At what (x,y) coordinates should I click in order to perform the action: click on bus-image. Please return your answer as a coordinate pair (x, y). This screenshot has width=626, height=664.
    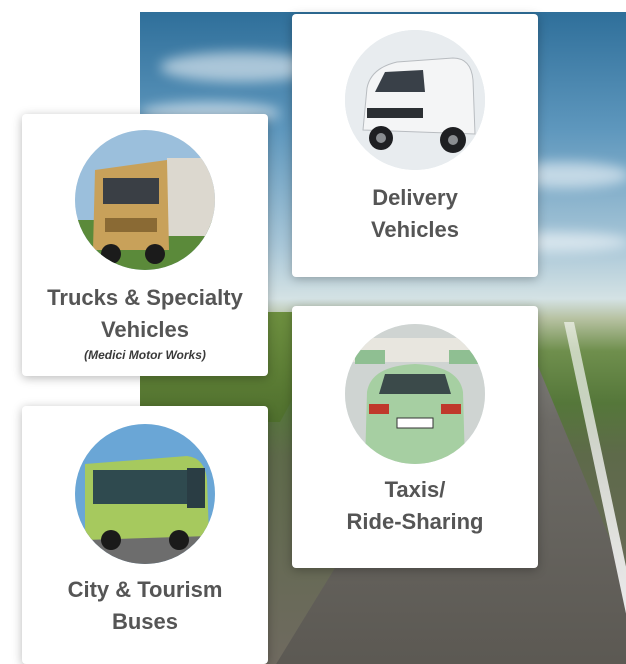
    Looking at the image, I should click on (145, 494).